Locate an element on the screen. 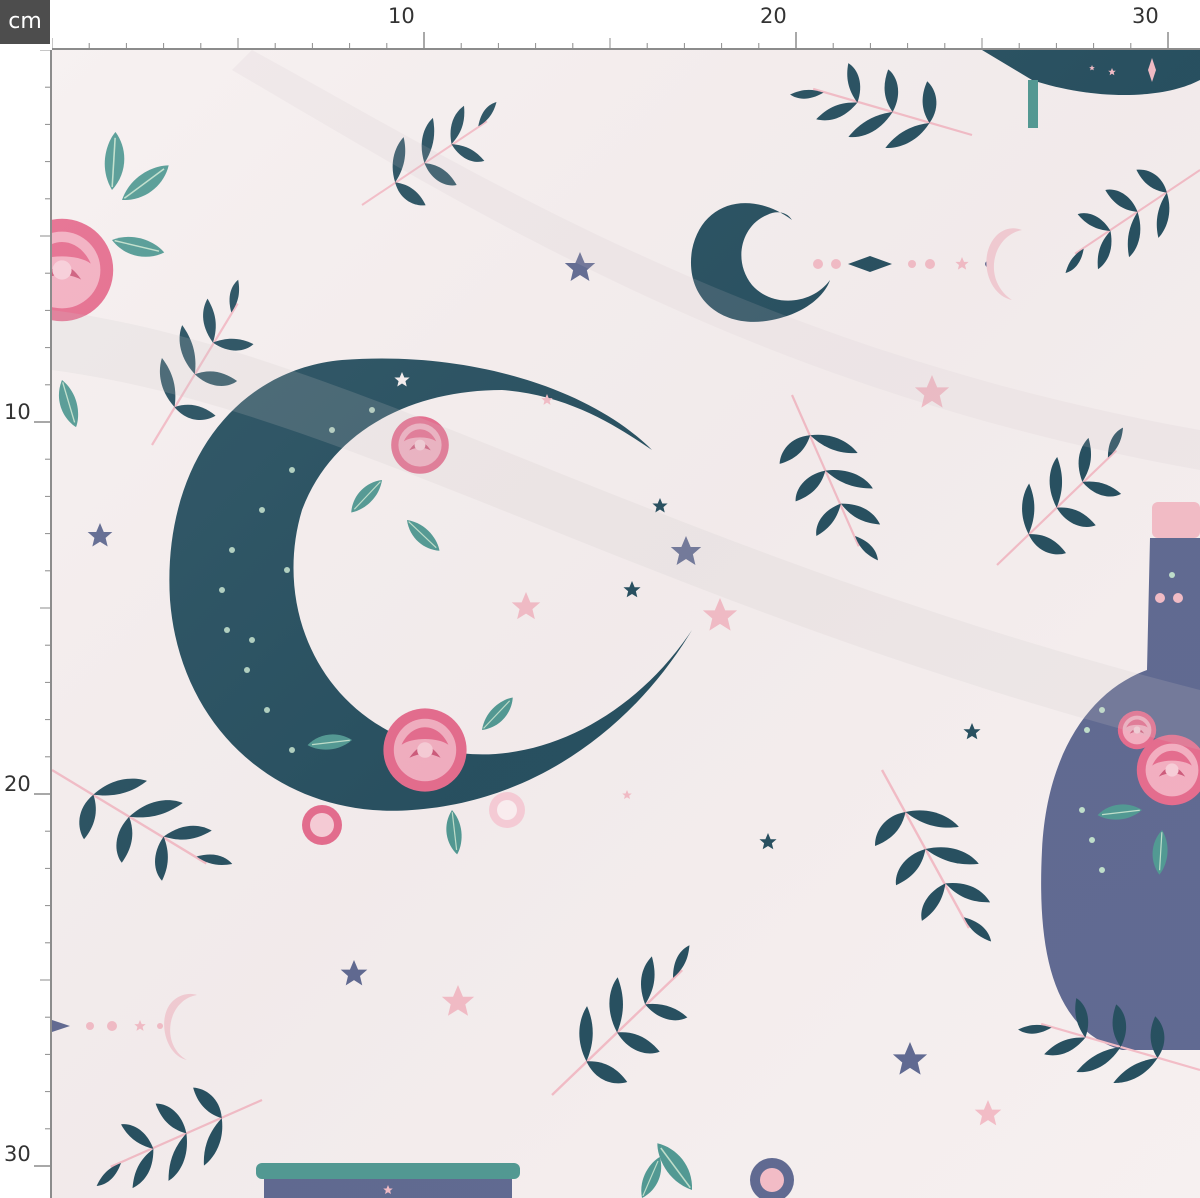 This screenshot has width=1200, height=1198. ruler-top-label-20: 20 is located at coordinates (773, 16).